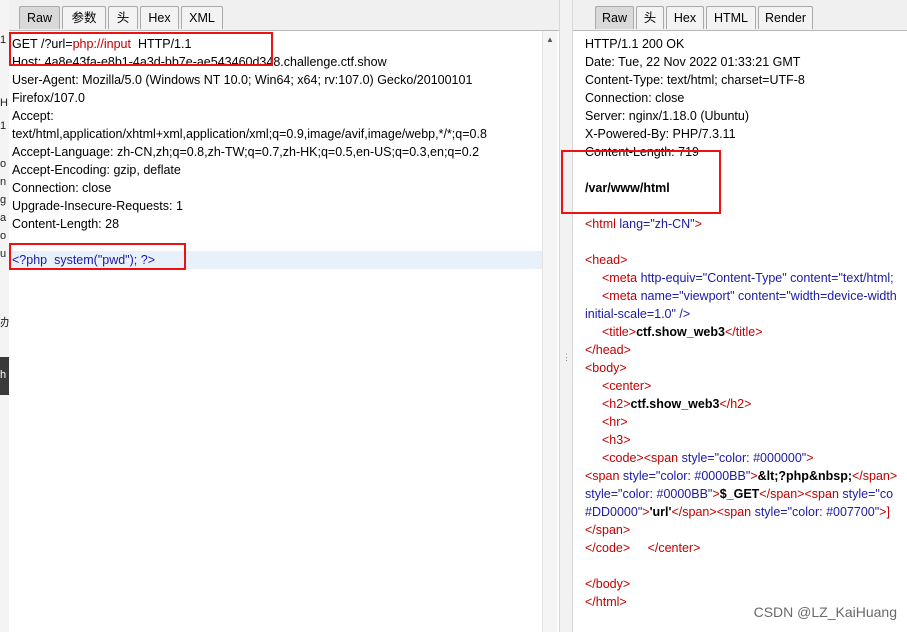 This screenshot has height=632, width=907. I want to click on source-line: <code><span style="color: #000000">, so click(708, 458).